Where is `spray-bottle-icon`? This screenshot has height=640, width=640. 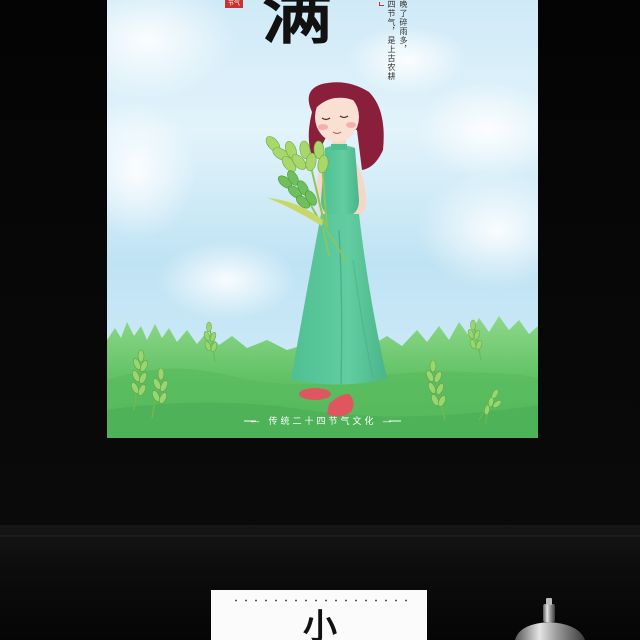 spray-bottle-icon is located at coordinates (550, 619).